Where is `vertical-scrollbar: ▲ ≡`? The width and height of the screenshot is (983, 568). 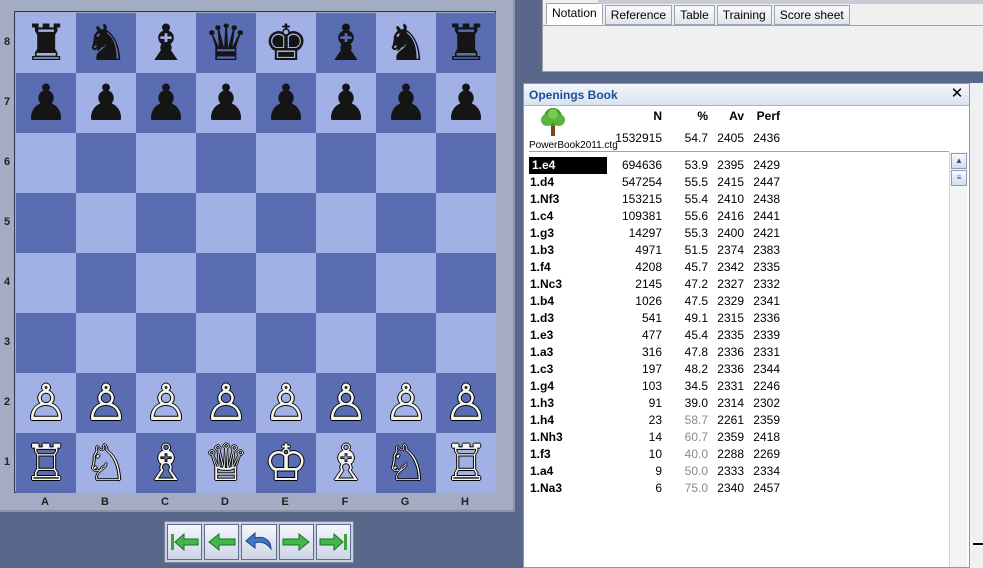
vertical-scrollbar: ▲ ≡ is located at coordinates (958, 359).